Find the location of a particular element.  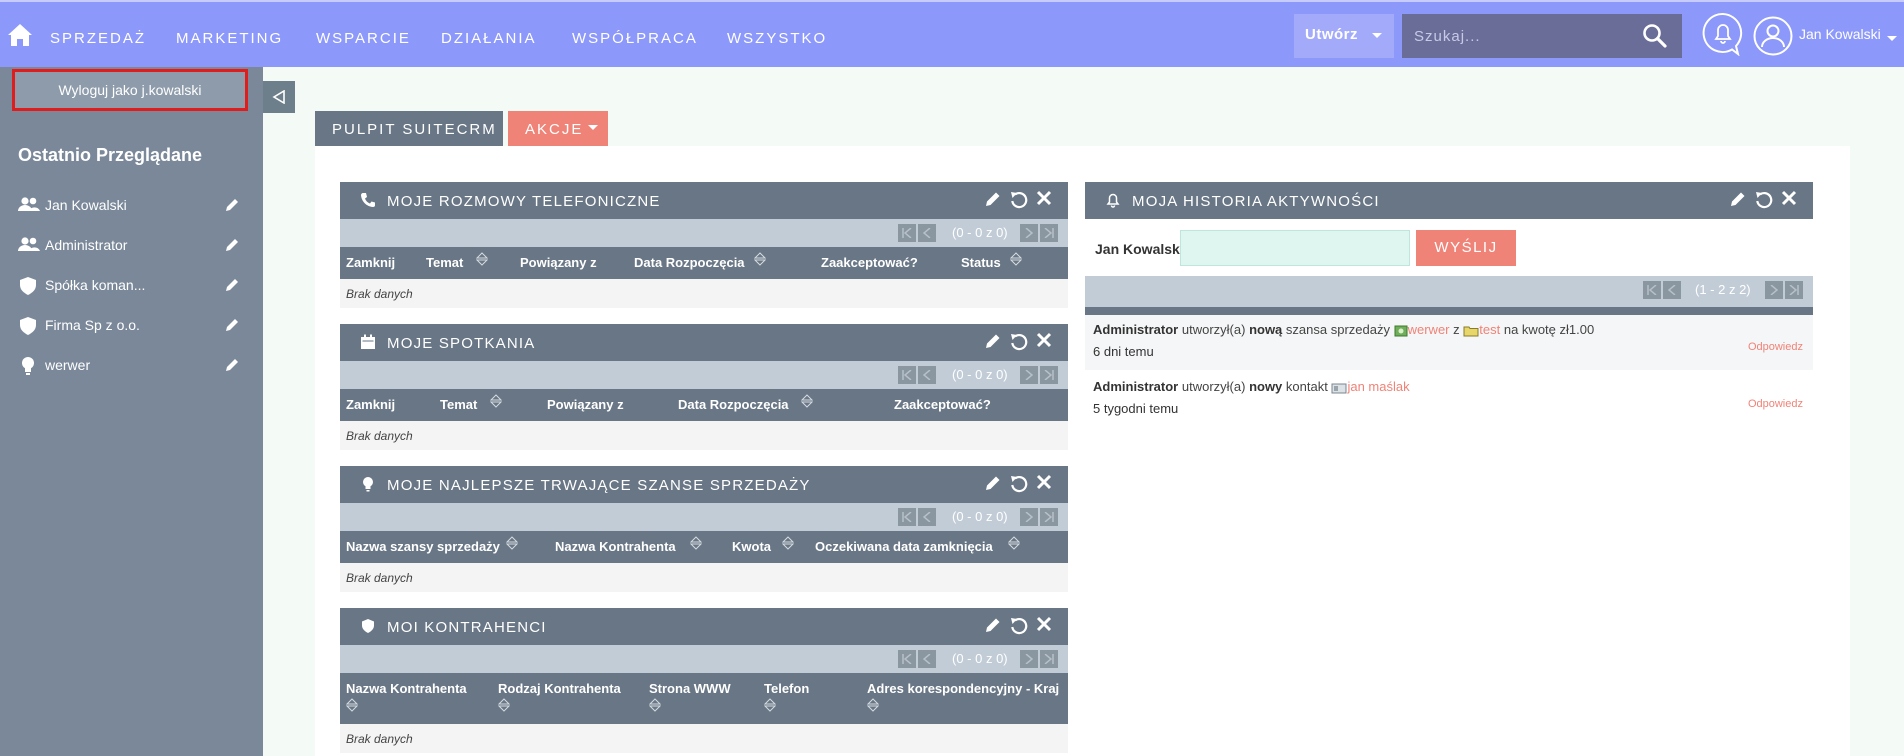

logout-as-button: Wyloguj jako j.kowalski is located at coordinates (130, 90).